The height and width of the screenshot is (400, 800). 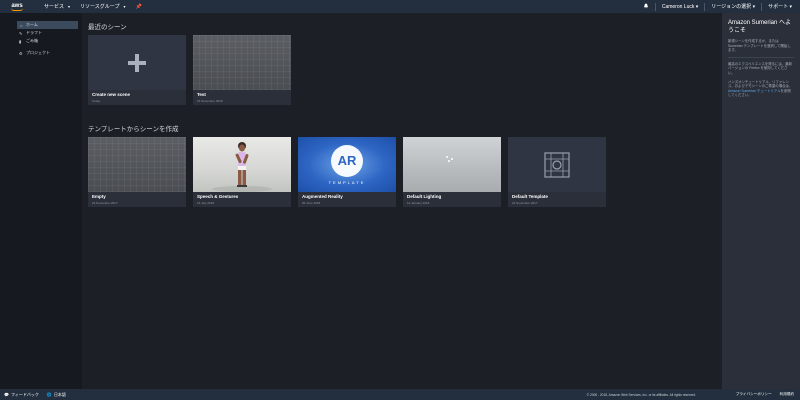 What do you see at coordinates (133, 129) in the screenshot?
I see `templates-title: テンプレートからシーンを作成` at bounding box center [133, 129].